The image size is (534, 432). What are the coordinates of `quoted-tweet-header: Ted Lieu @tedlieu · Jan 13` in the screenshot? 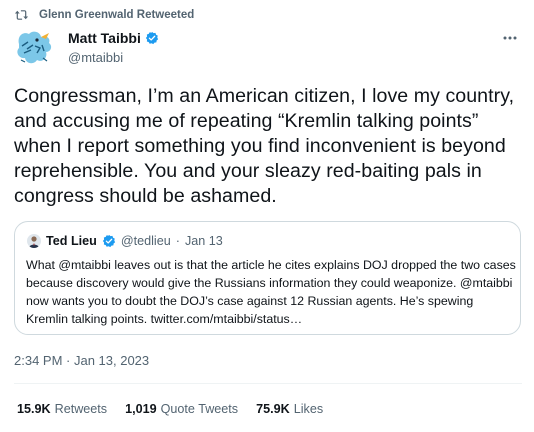 It's located at (125, 241).